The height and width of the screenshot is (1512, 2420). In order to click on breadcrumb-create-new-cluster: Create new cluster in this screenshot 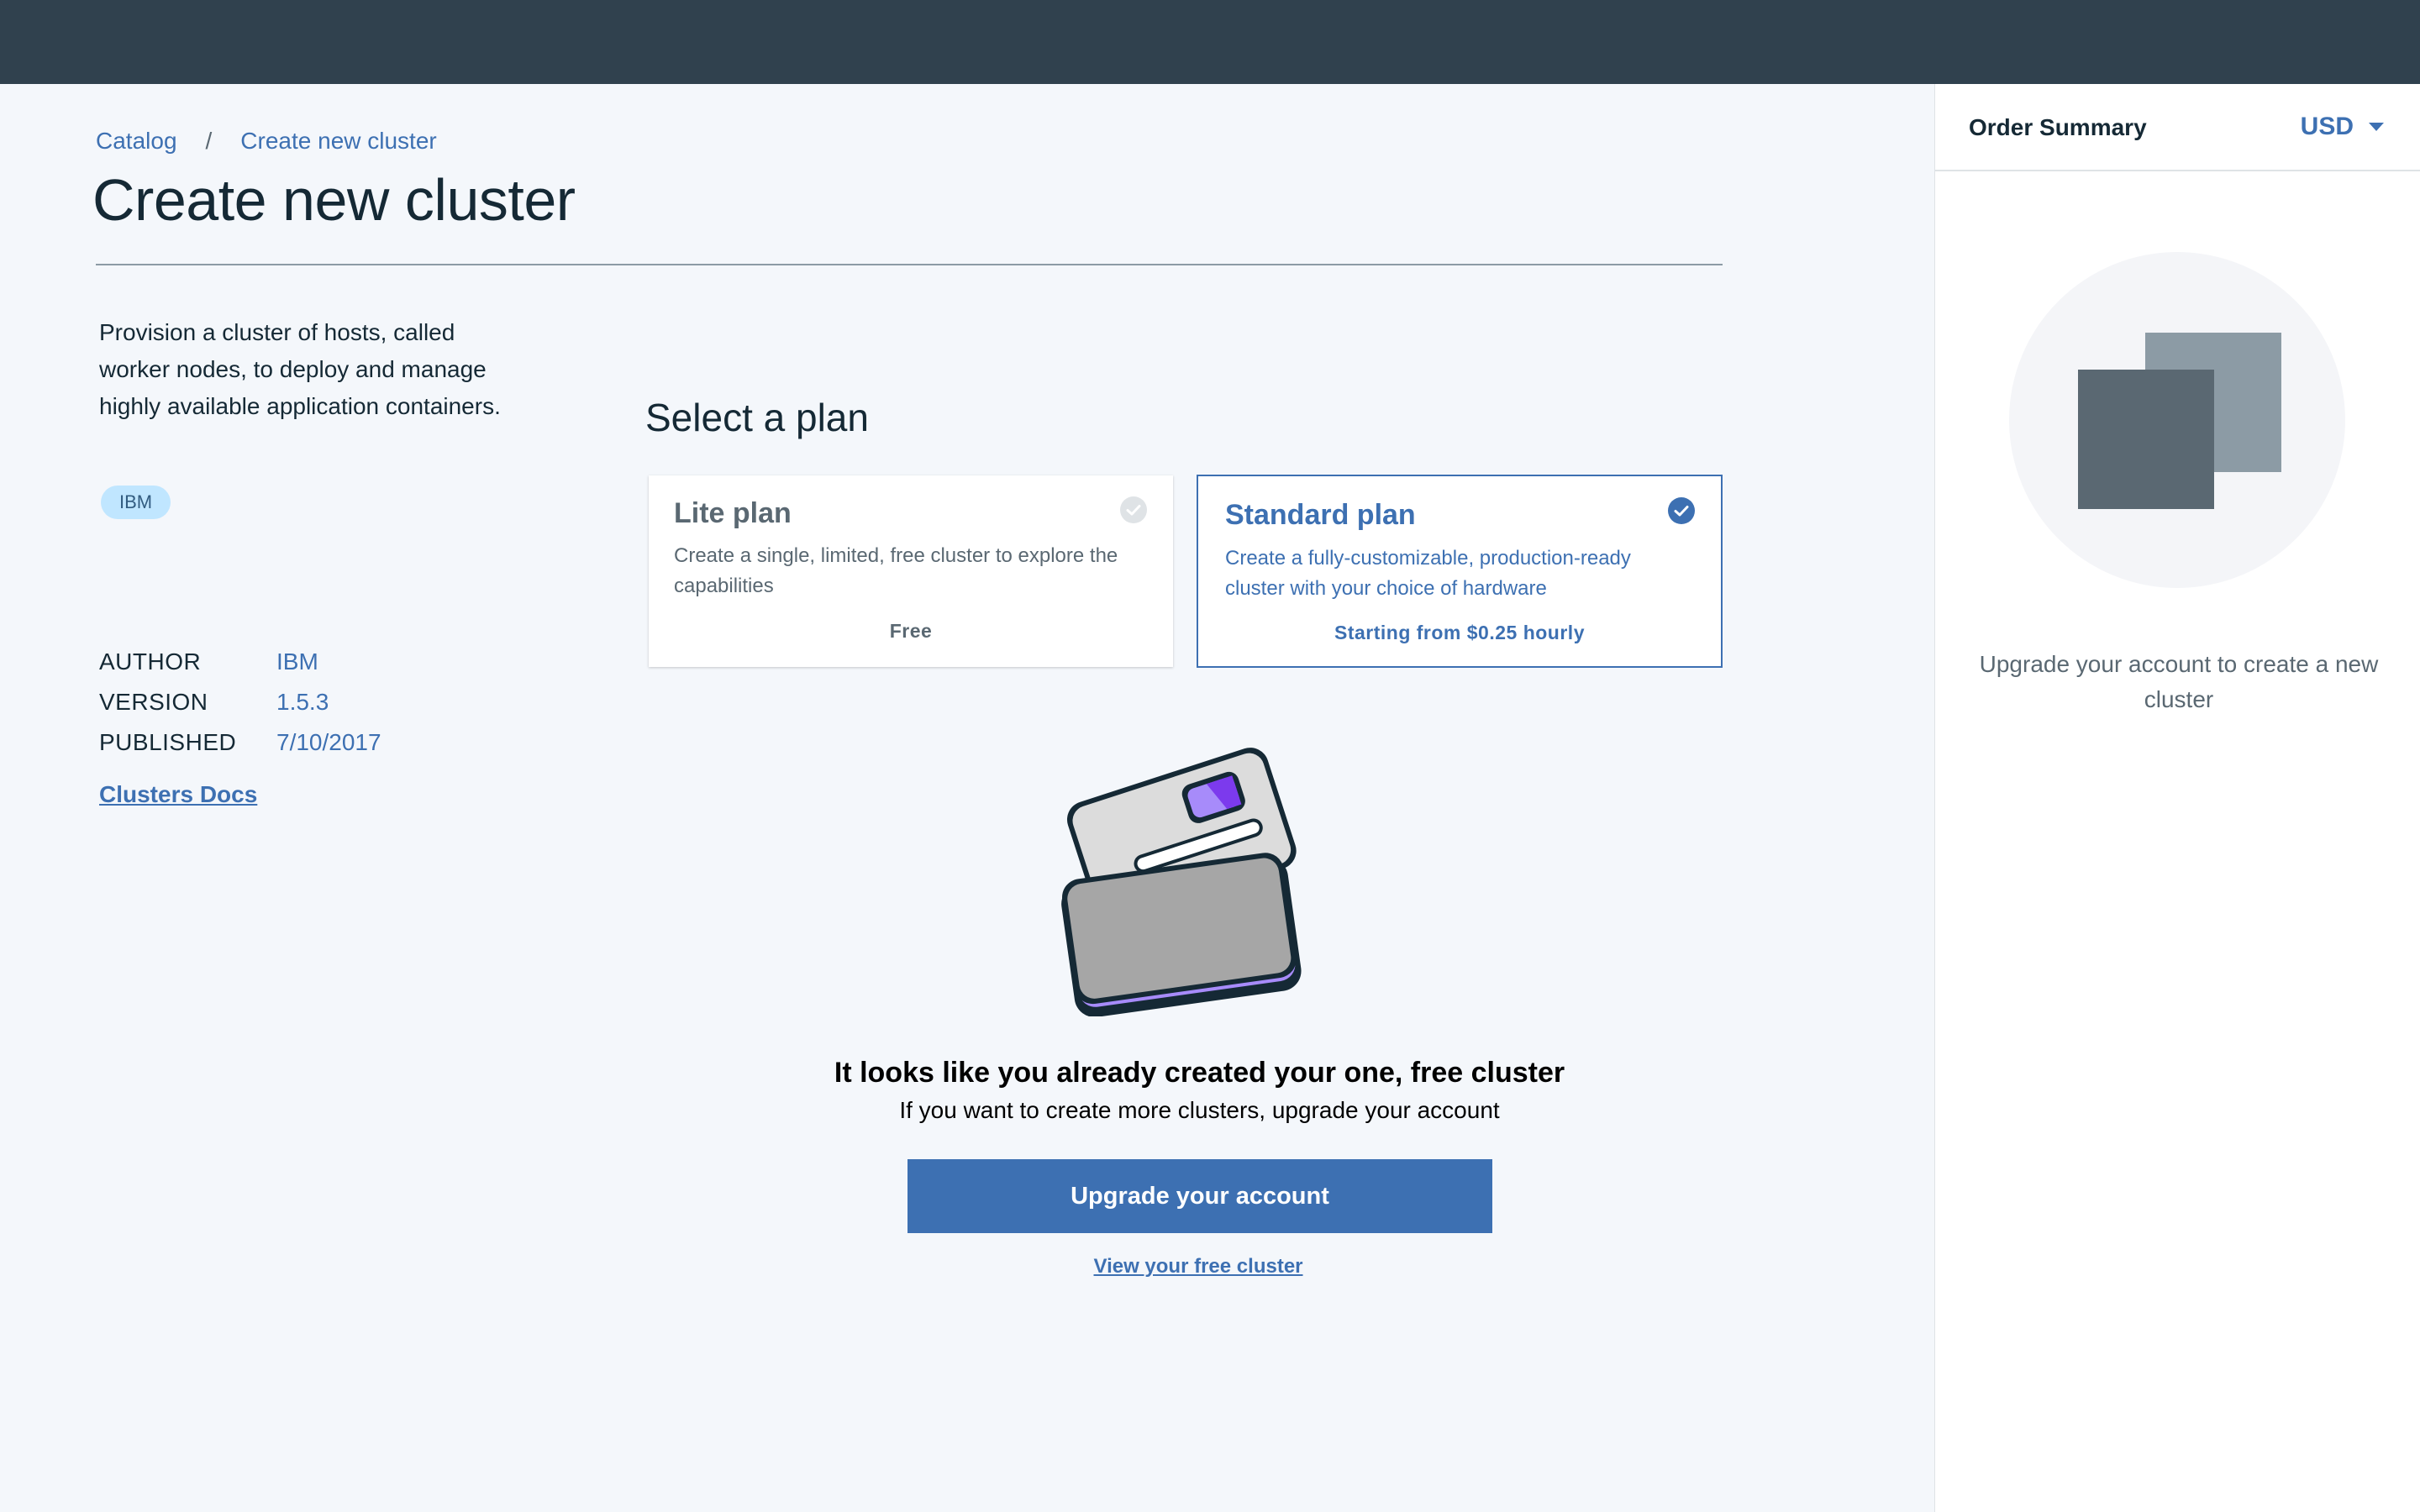, I will do `click(338, 141)`.